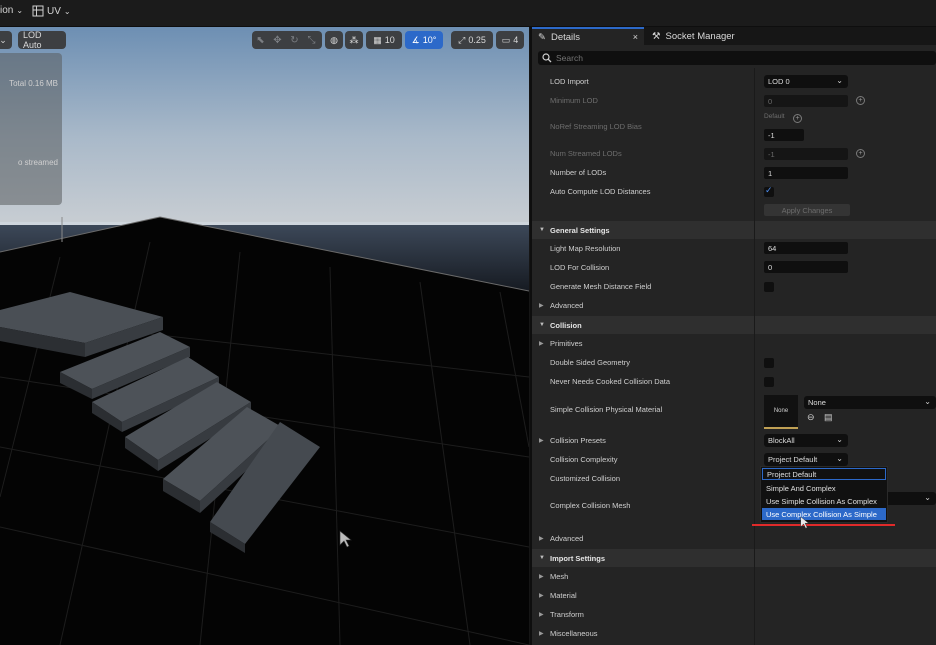 The width and height of the screenshot is (936, 645). What do you see at coordinates (424, 40) in the screenshot?
I see `rotation-snap-button: ∡ 10°` at bounding box center [424, 40].